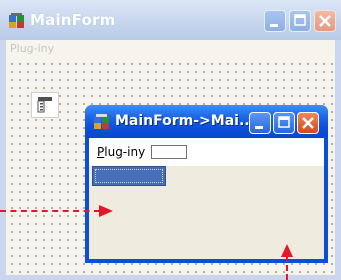 This screenshot has width=341, height=280. Describe the element at coordinates (169, 152) in the screenshot. I see `new-menu-item-placeholder` at that location.